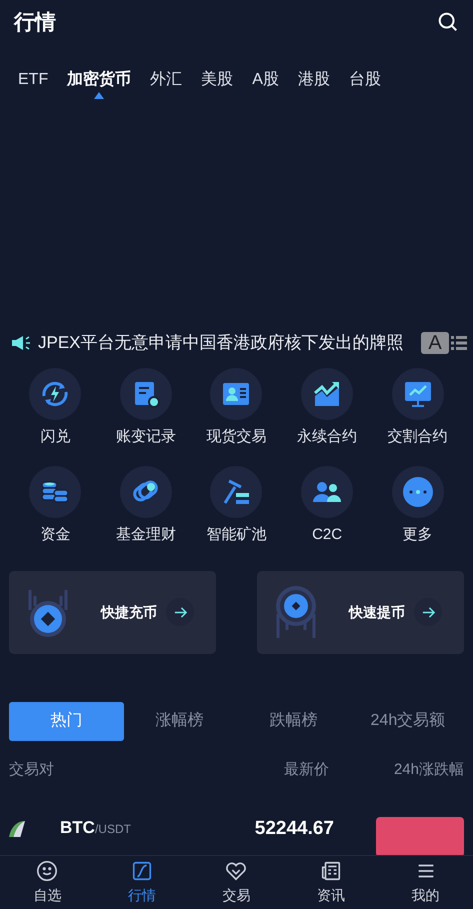 The width and height of the screenshot is (473, 909). Describe the element at coordinates (429, 770) in the screenshot. I see `column-header: 24h涨跌幅` at that location.